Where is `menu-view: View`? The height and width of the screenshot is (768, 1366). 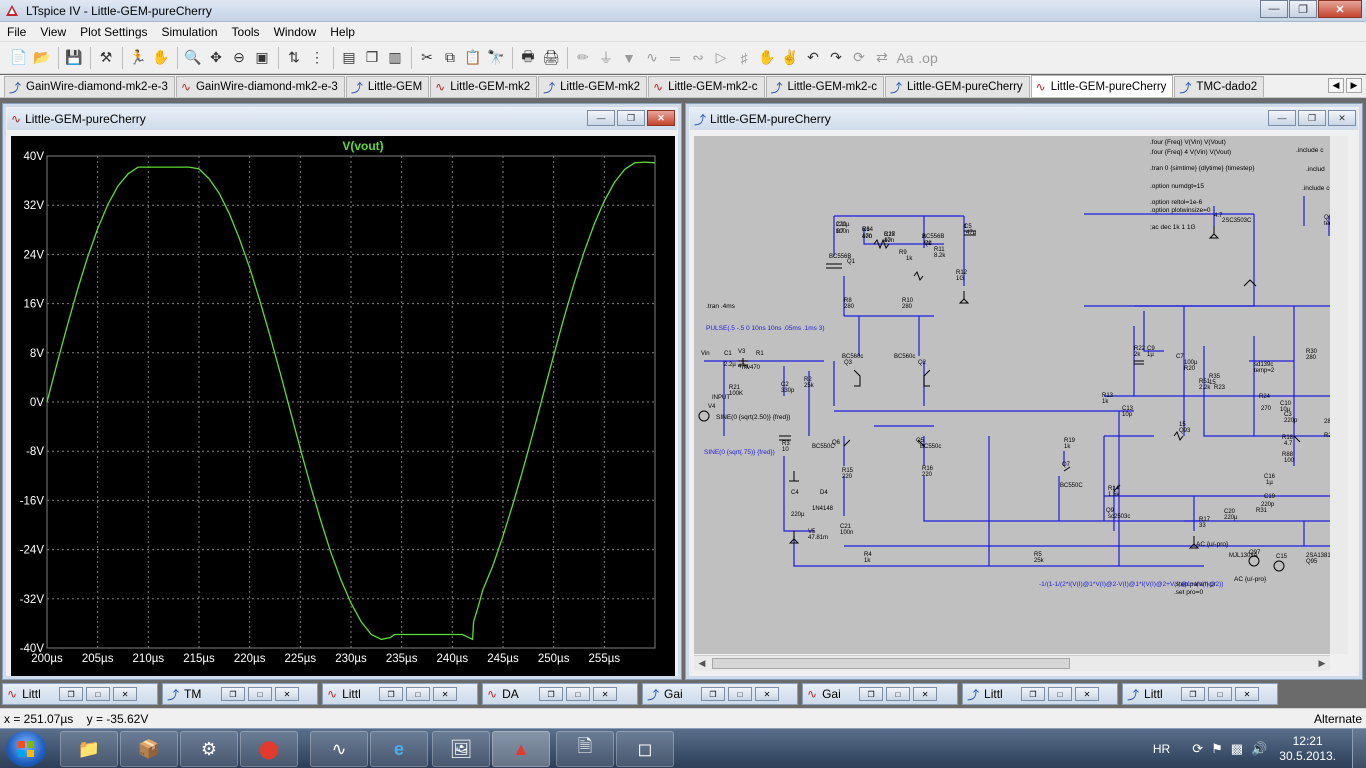 menu-view: View is located at coordinates (53, 32).